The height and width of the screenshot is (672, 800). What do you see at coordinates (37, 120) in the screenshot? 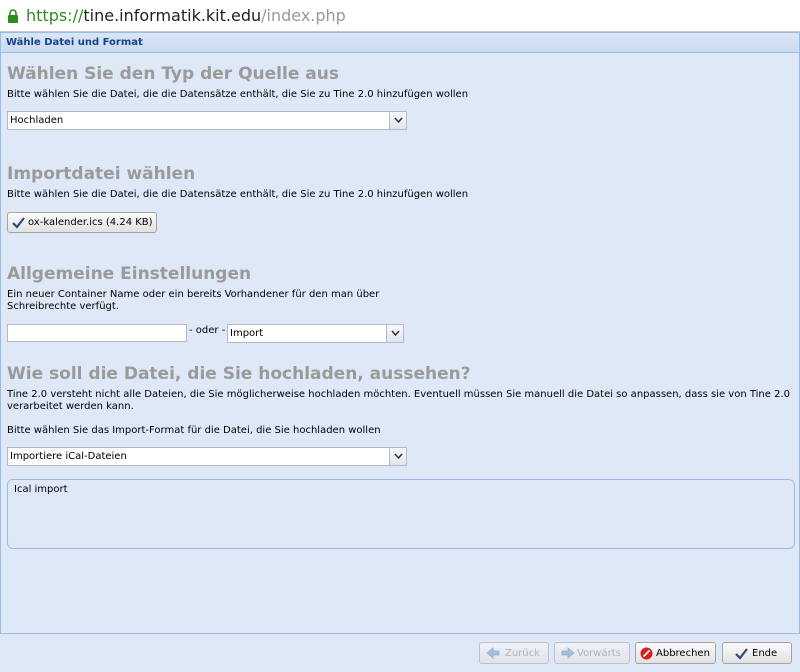
I see `source-type-value: Hochladen` at bounding box center [37, 120].